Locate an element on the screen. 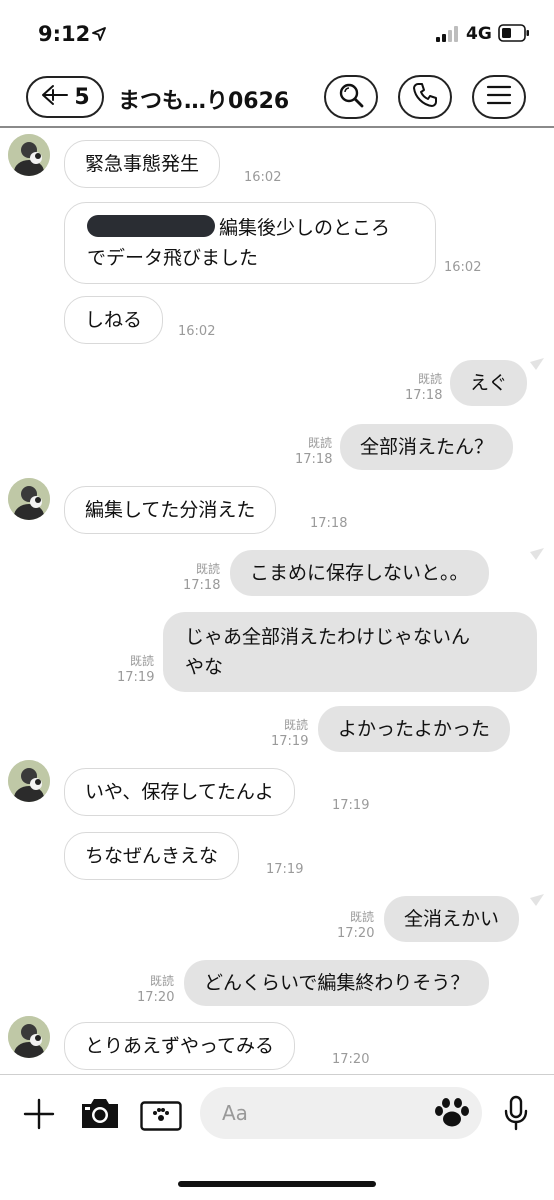  message-text: こまめに保存しないと。。 is located at coordinates (359, 573).